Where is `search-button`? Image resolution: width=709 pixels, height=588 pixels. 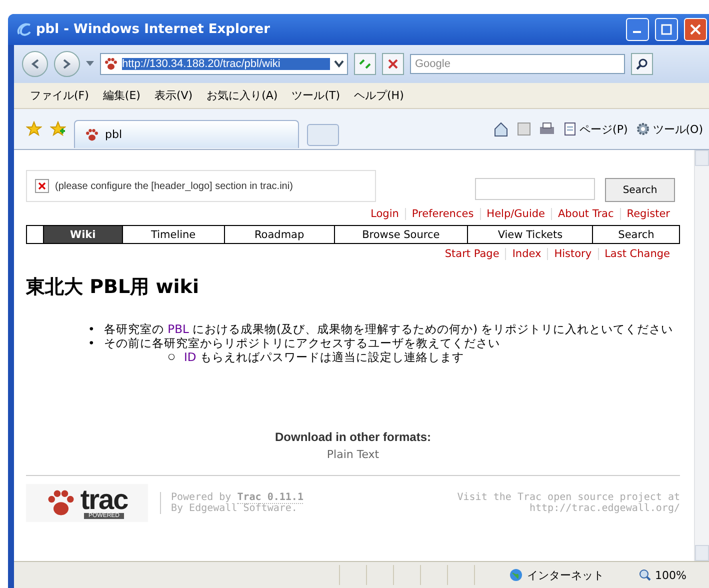 search-button is located at coordinates (642, 64).